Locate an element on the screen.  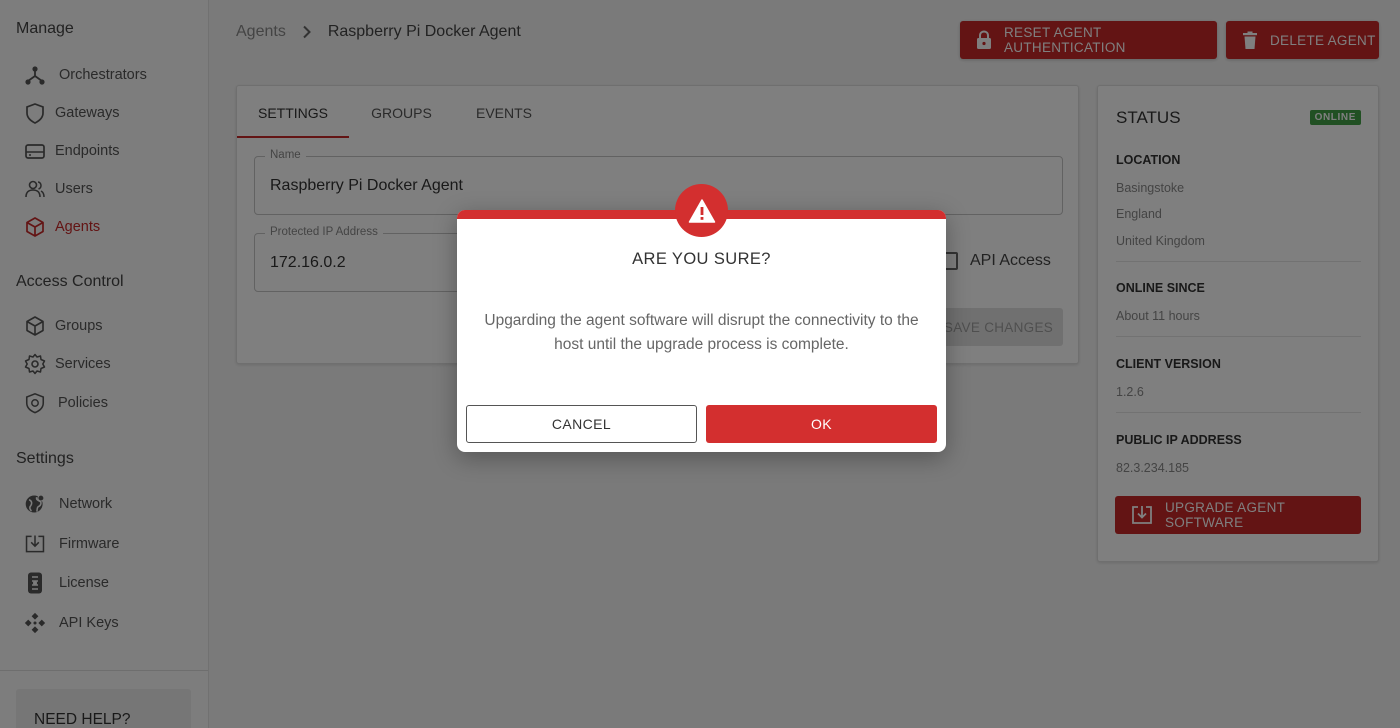
dialog-title: ARE YOU SURE? is located at coordinates (701, 259).